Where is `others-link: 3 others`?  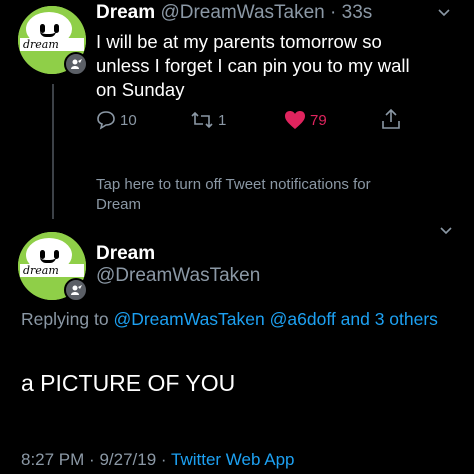 others-link: 3 others is located at coordinates (406, 319).